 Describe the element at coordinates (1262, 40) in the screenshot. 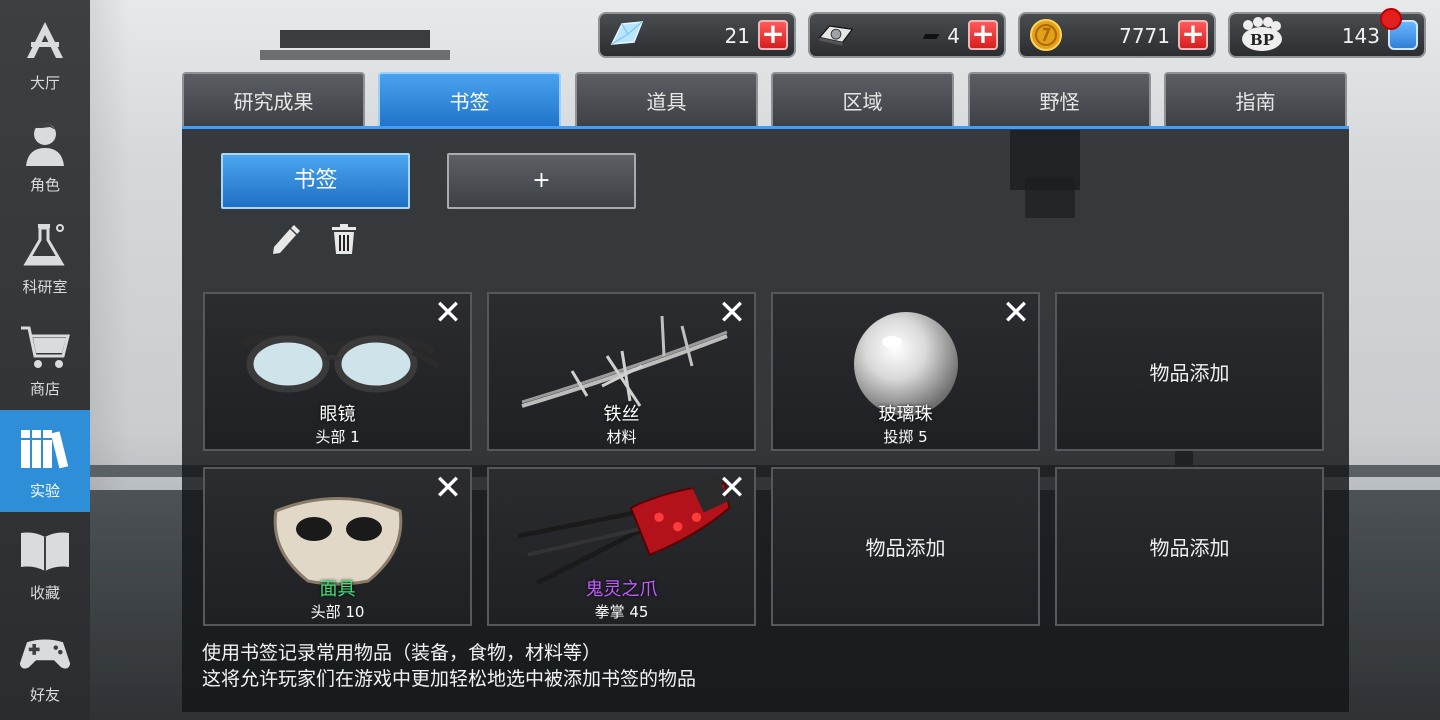

I see `svg-text: BP` at that location.